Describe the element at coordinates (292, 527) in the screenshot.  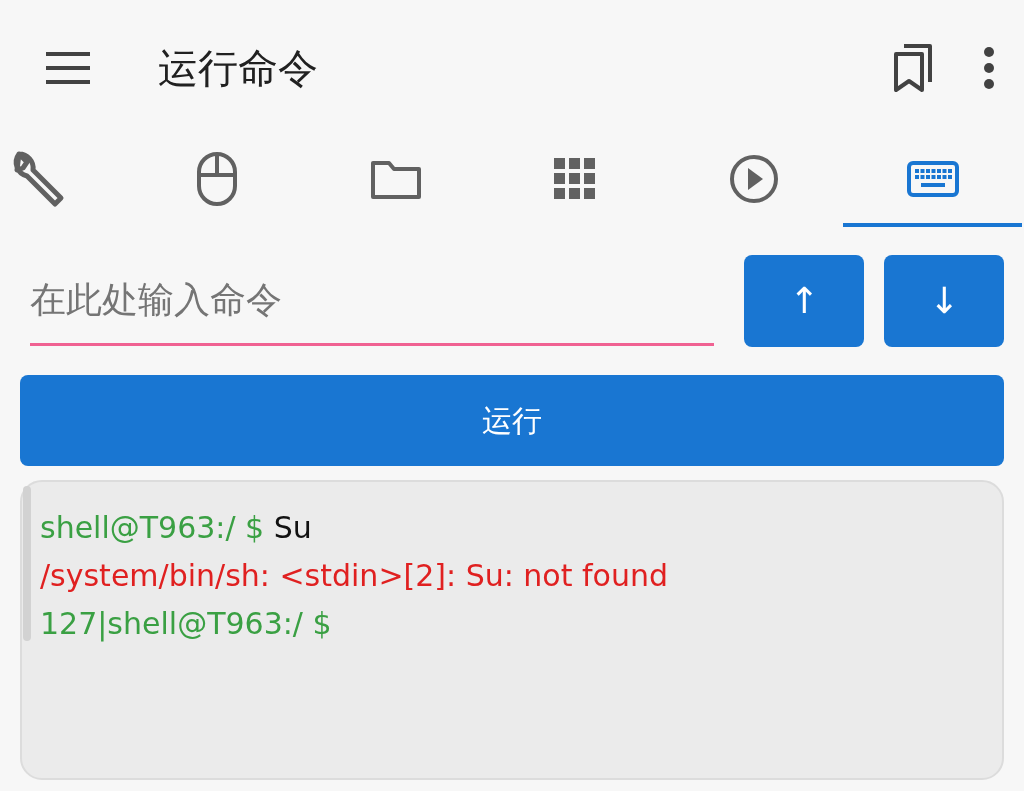
I see `typed-command: Su` at that location.